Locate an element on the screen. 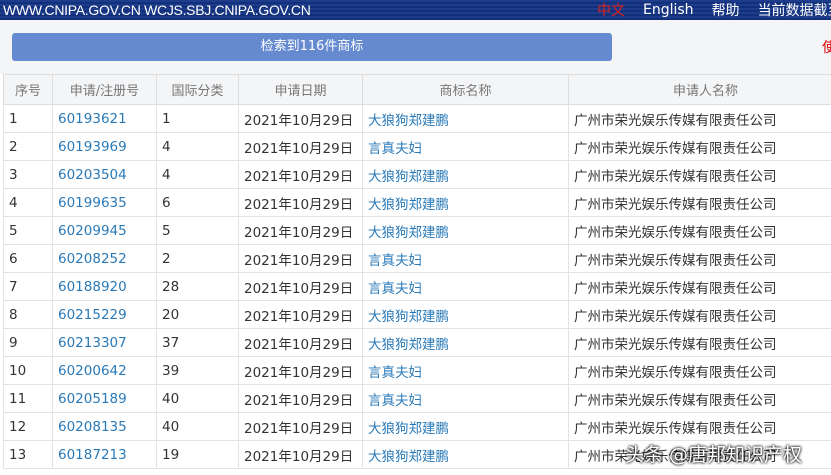 This screenshot has height=475, width=831. application-number-link: 60193621 is located at coordinates (104, 118).